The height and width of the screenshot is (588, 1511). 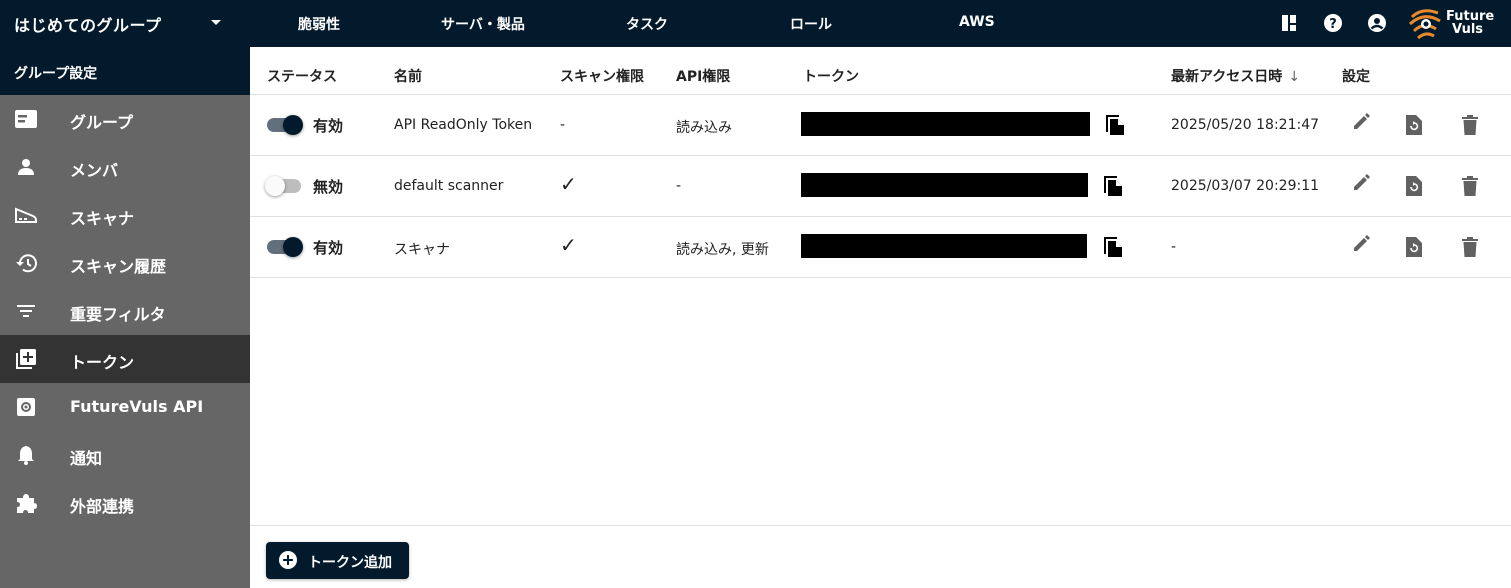 I want to click on add-circle-icon, so click(x=288, y=560).